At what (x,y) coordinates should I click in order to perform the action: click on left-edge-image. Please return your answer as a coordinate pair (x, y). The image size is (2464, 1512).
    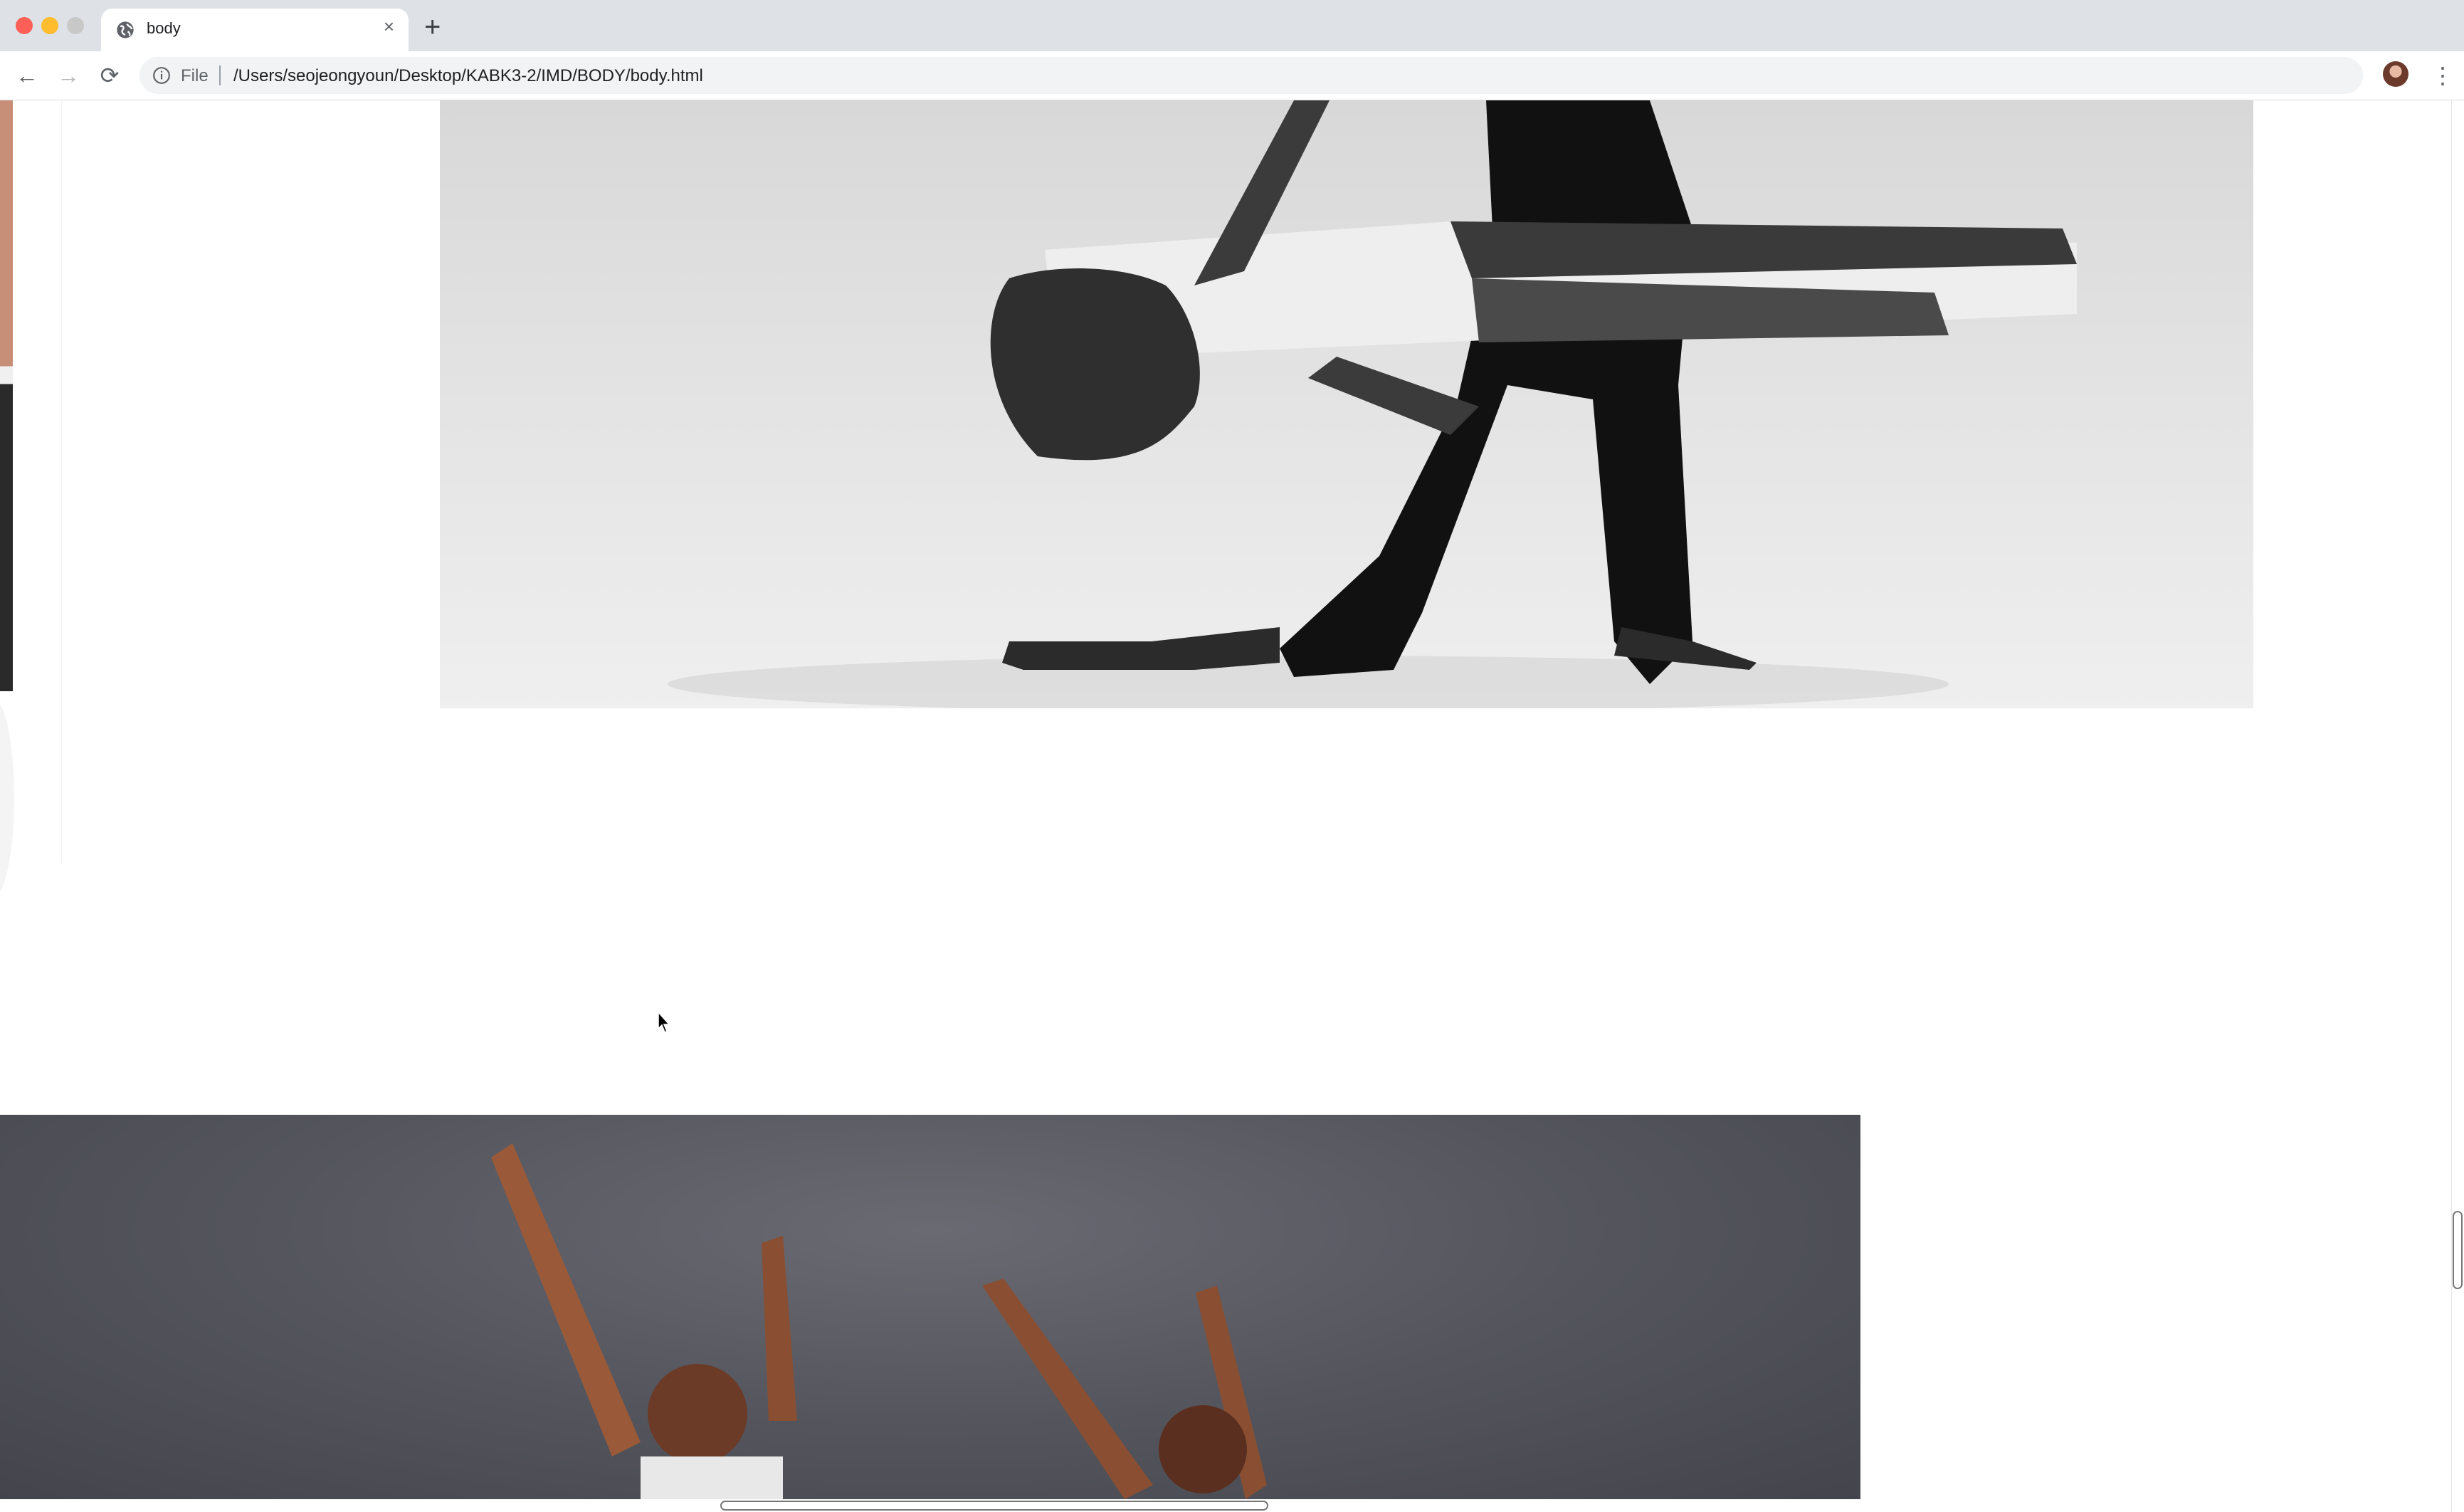
    Looking at the image, I should click on (7, 395).